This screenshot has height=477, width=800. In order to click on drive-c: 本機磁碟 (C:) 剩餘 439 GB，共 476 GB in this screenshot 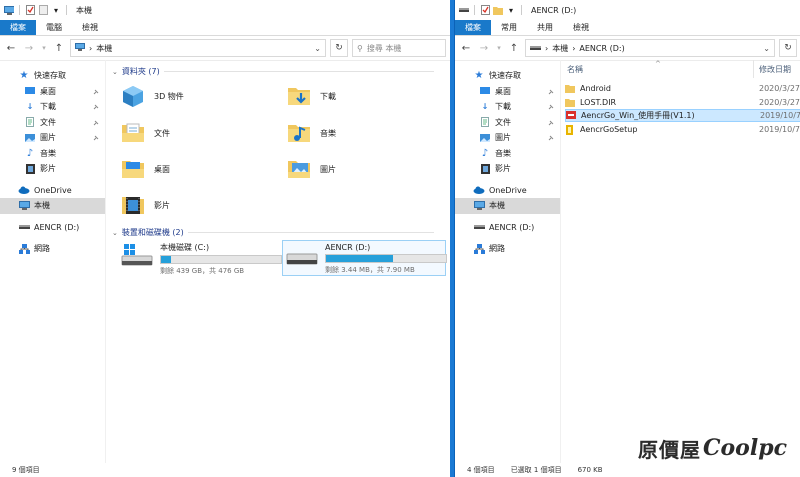, I will do `click(200, 258)`.